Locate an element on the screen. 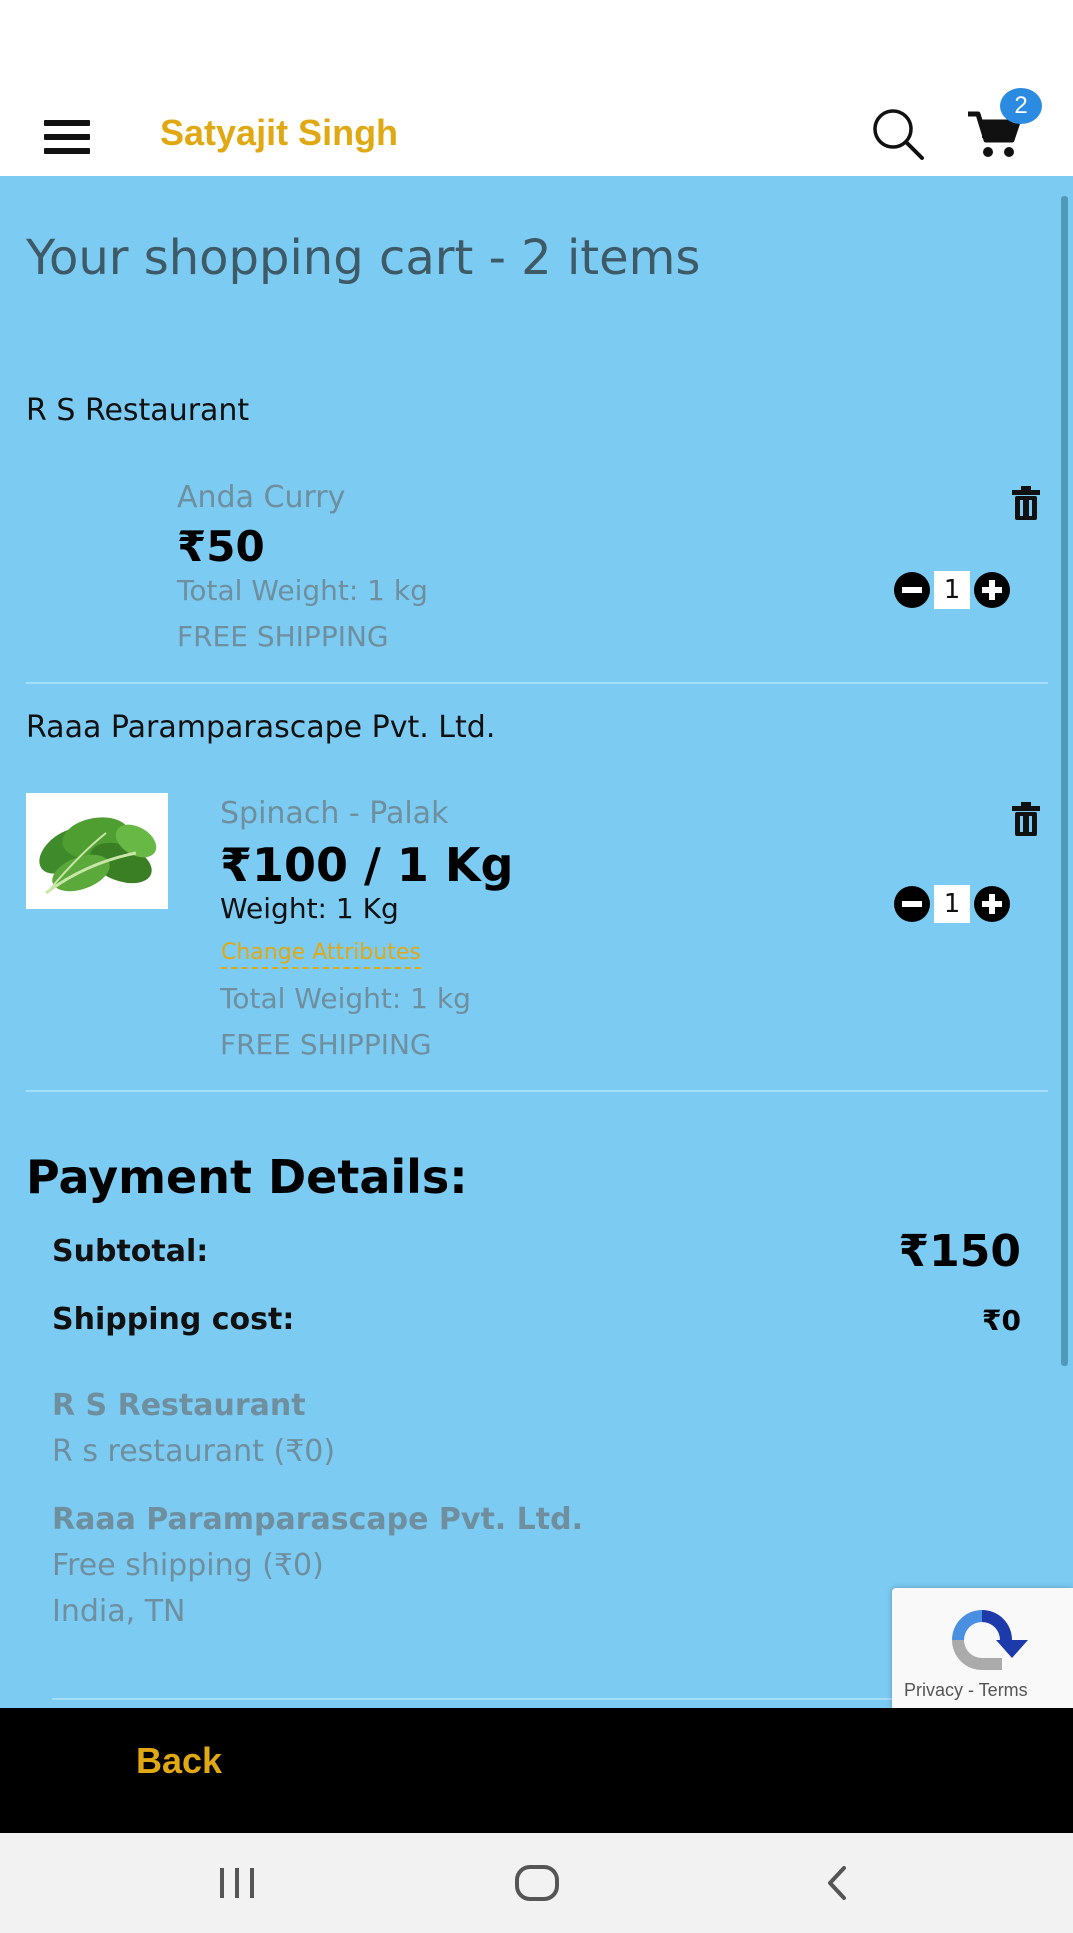  brand-title: Satyajit Singh is located at coordinates (279, 132).